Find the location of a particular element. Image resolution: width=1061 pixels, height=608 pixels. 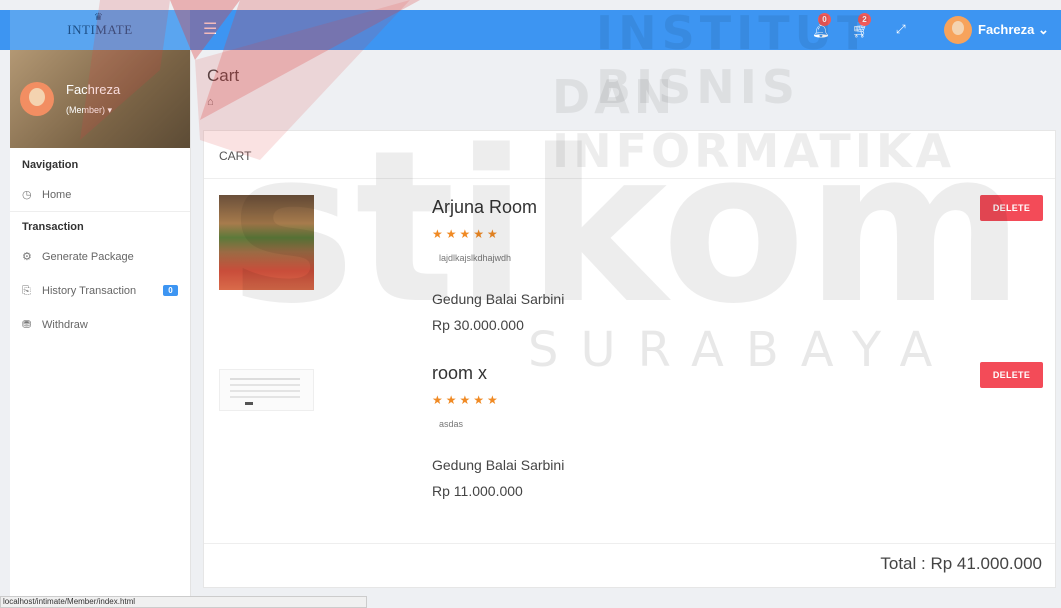

profile-avatar is located at coordinates (37, 99).